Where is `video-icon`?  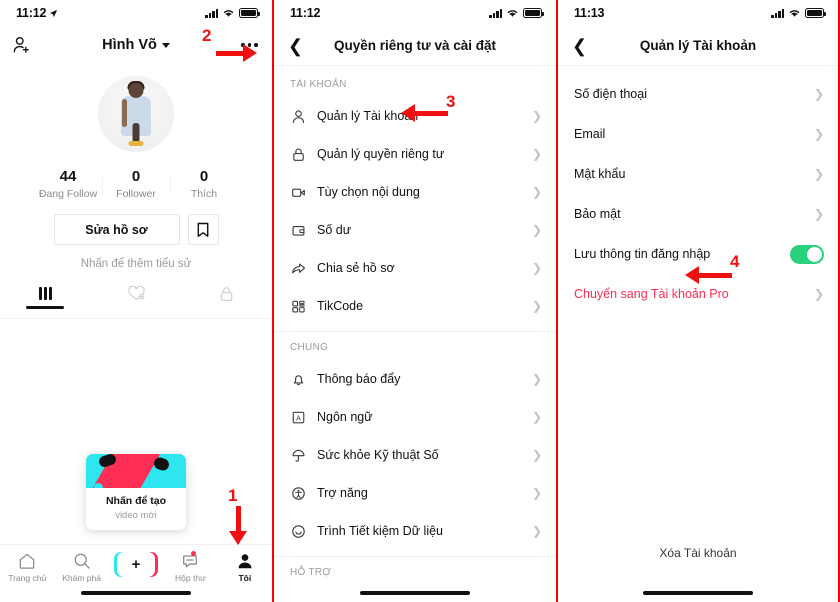 video-icon is located at coordinates (298, 192).